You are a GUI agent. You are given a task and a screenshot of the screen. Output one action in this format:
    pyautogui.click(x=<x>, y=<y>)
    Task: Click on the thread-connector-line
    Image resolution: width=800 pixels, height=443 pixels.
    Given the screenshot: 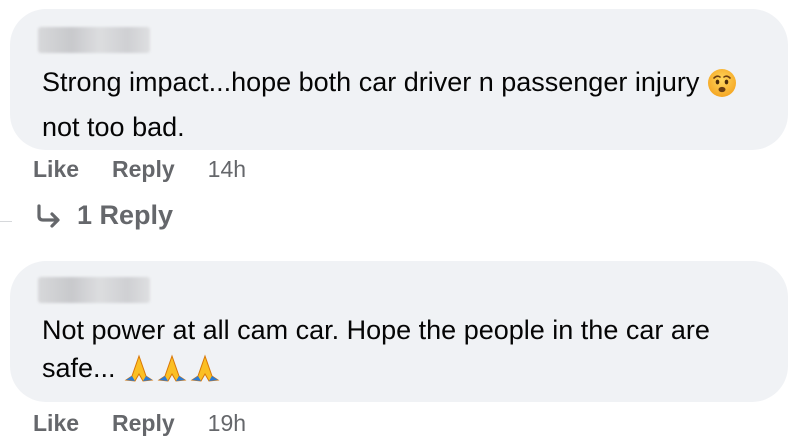 What is the action you would take?
    pyautogui.click(x=6, y=221)
    